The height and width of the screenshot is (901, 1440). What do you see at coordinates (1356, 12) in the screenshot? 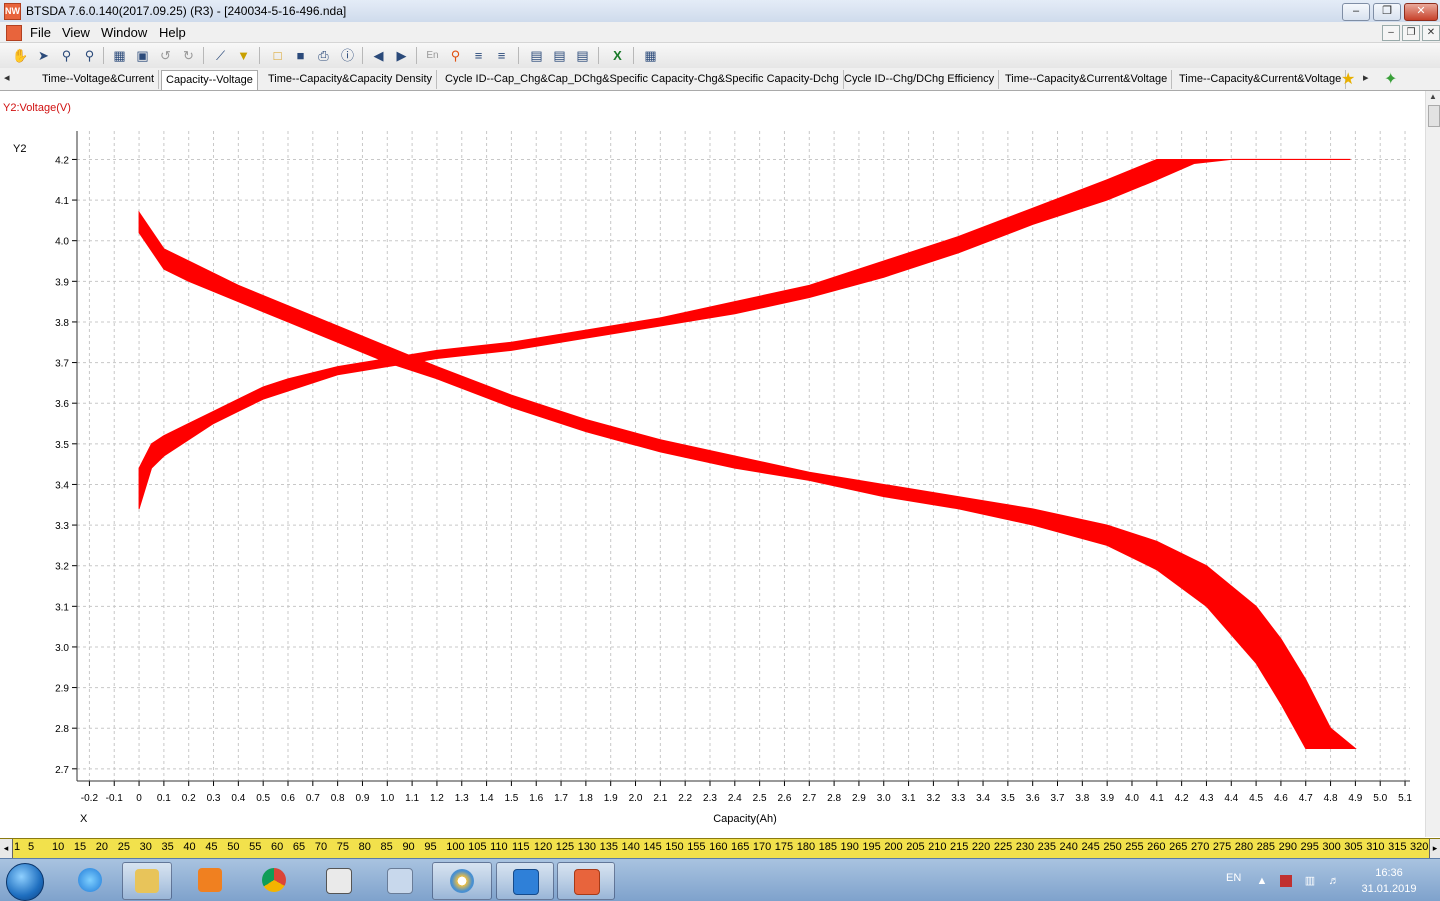
I see `minimize-button: –` at bounding box center [1356, 12].